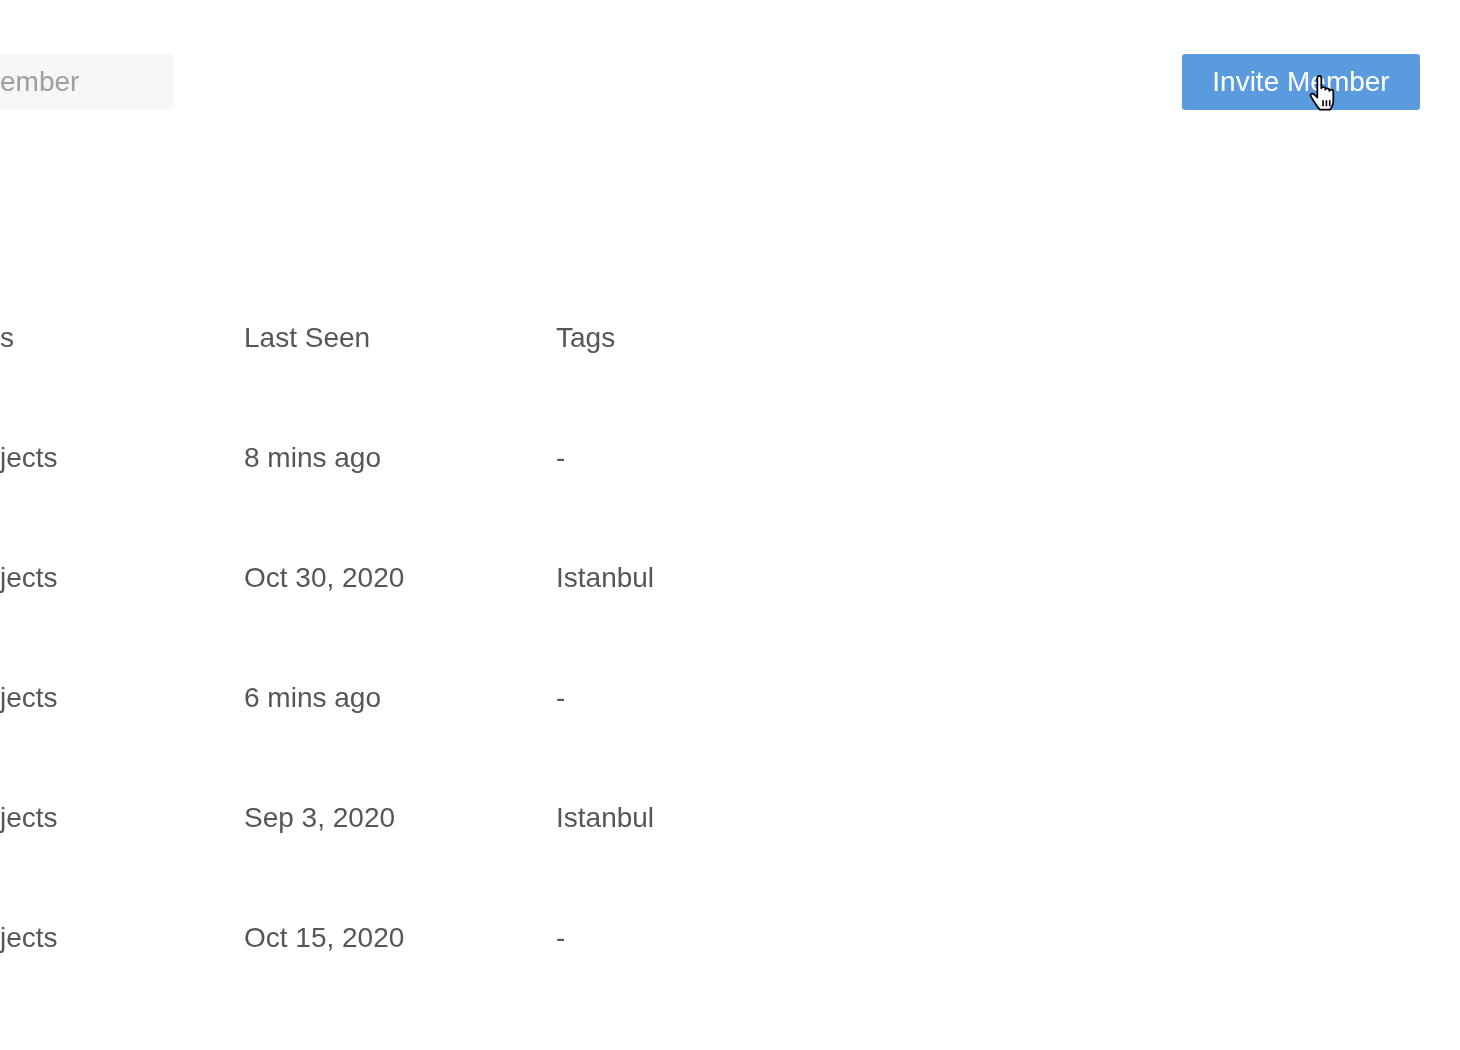 The height and width of the screenshot is (1050, 1460). I want to click on table-cell: Oct 15, 2020, so click(324, 938).